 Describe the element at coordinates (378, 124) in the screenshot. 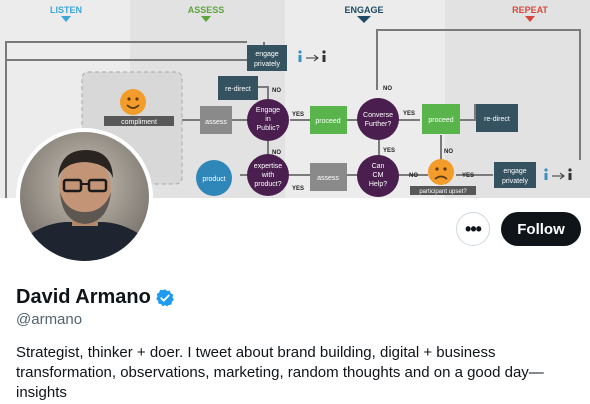

I see `svg-text: Further?` at that location.